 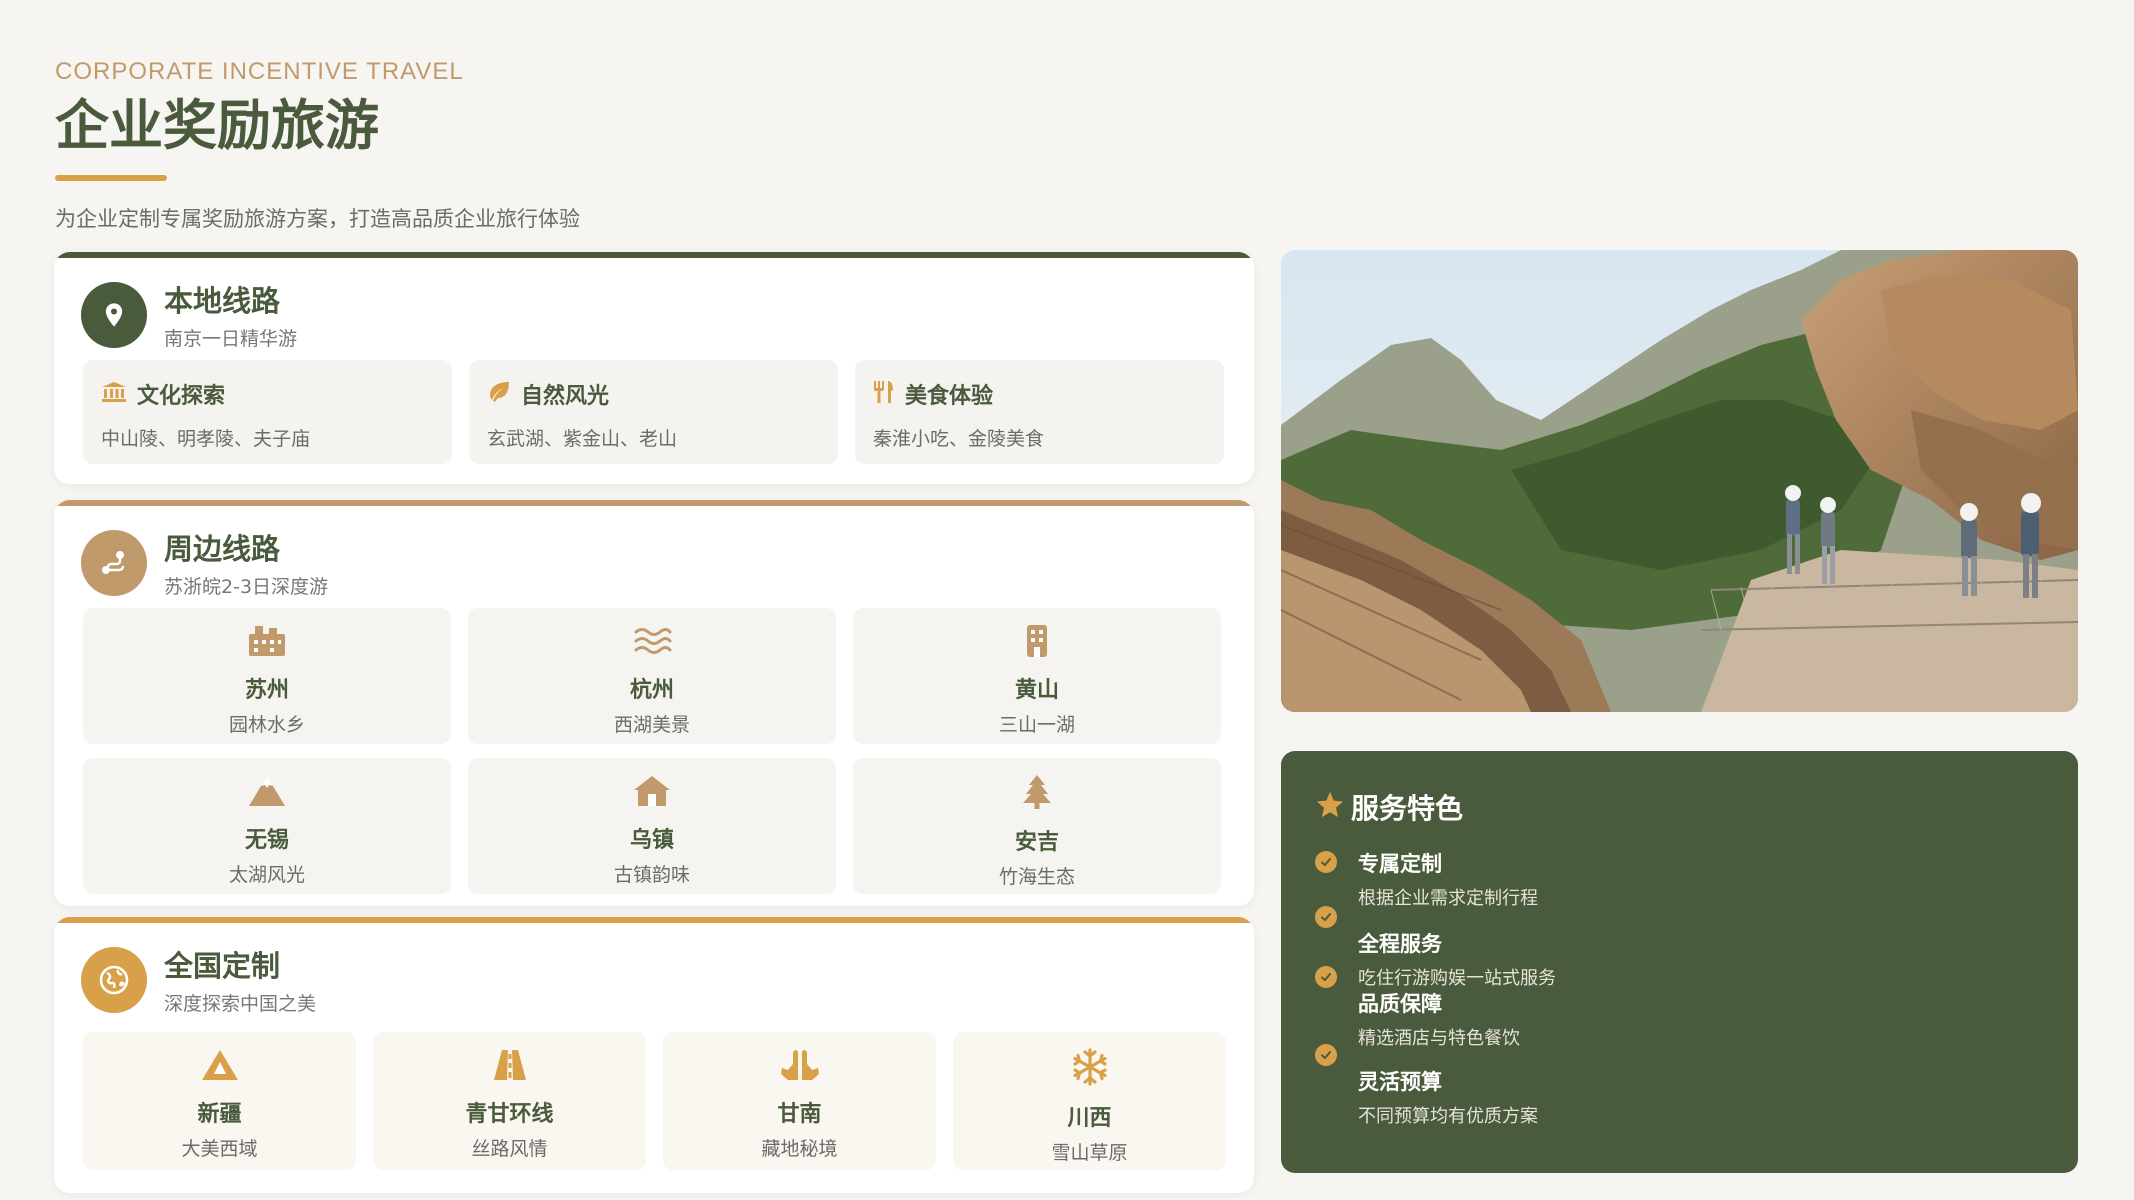 I want to click on tile-title: 苏州, so click(x=266, y=690).